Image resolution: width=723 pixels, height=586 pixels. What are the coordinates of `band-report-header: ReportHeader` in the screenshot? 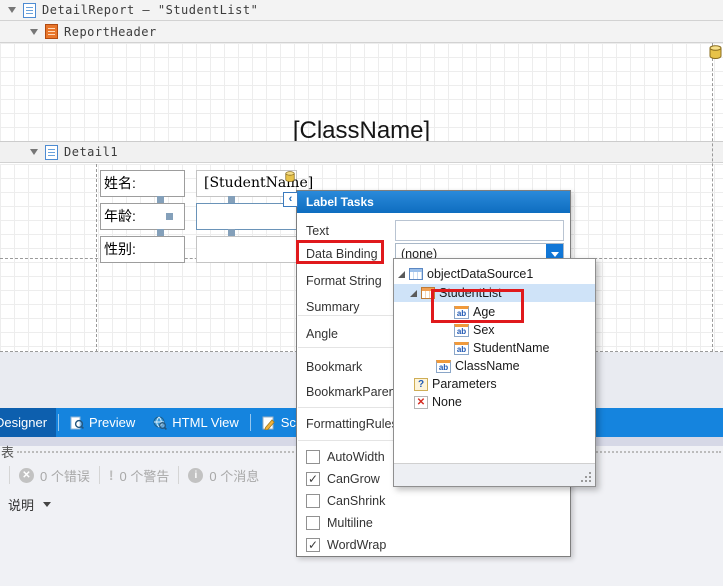 It's located at (361, 32).